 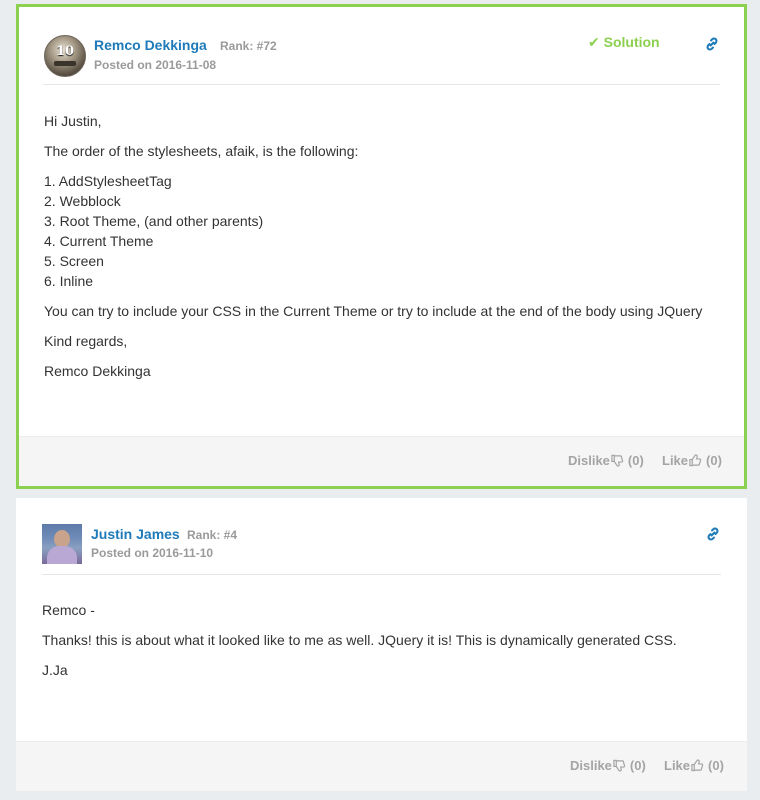 What do you see at coordinates (62, 555) in the screenshot?
I see `avatar-body` at bounding box center [62, 555].